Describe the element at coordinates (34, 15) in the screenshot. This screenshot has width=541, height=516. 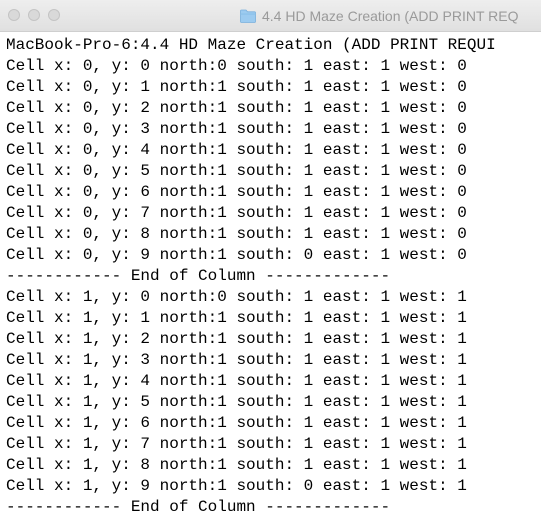
I see `minimize-window-button` at that location.